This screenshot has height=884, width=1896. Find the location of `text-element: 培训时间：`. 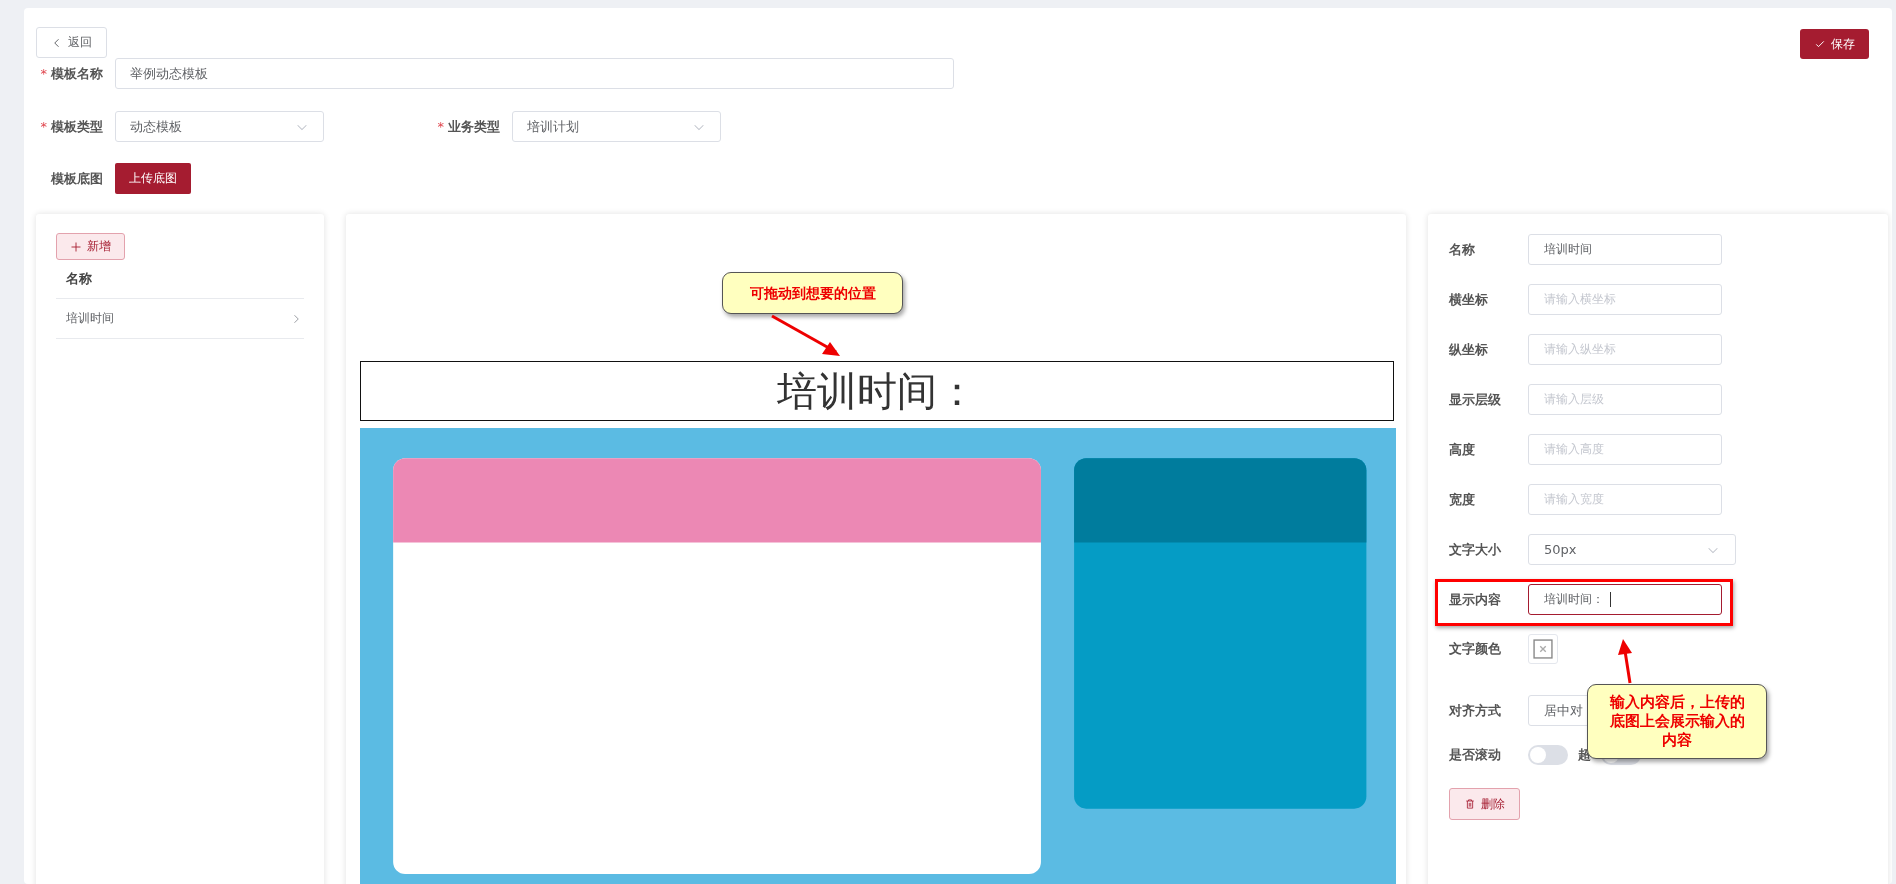

text-element: 培训时间： is located at coordinates (877, 391).